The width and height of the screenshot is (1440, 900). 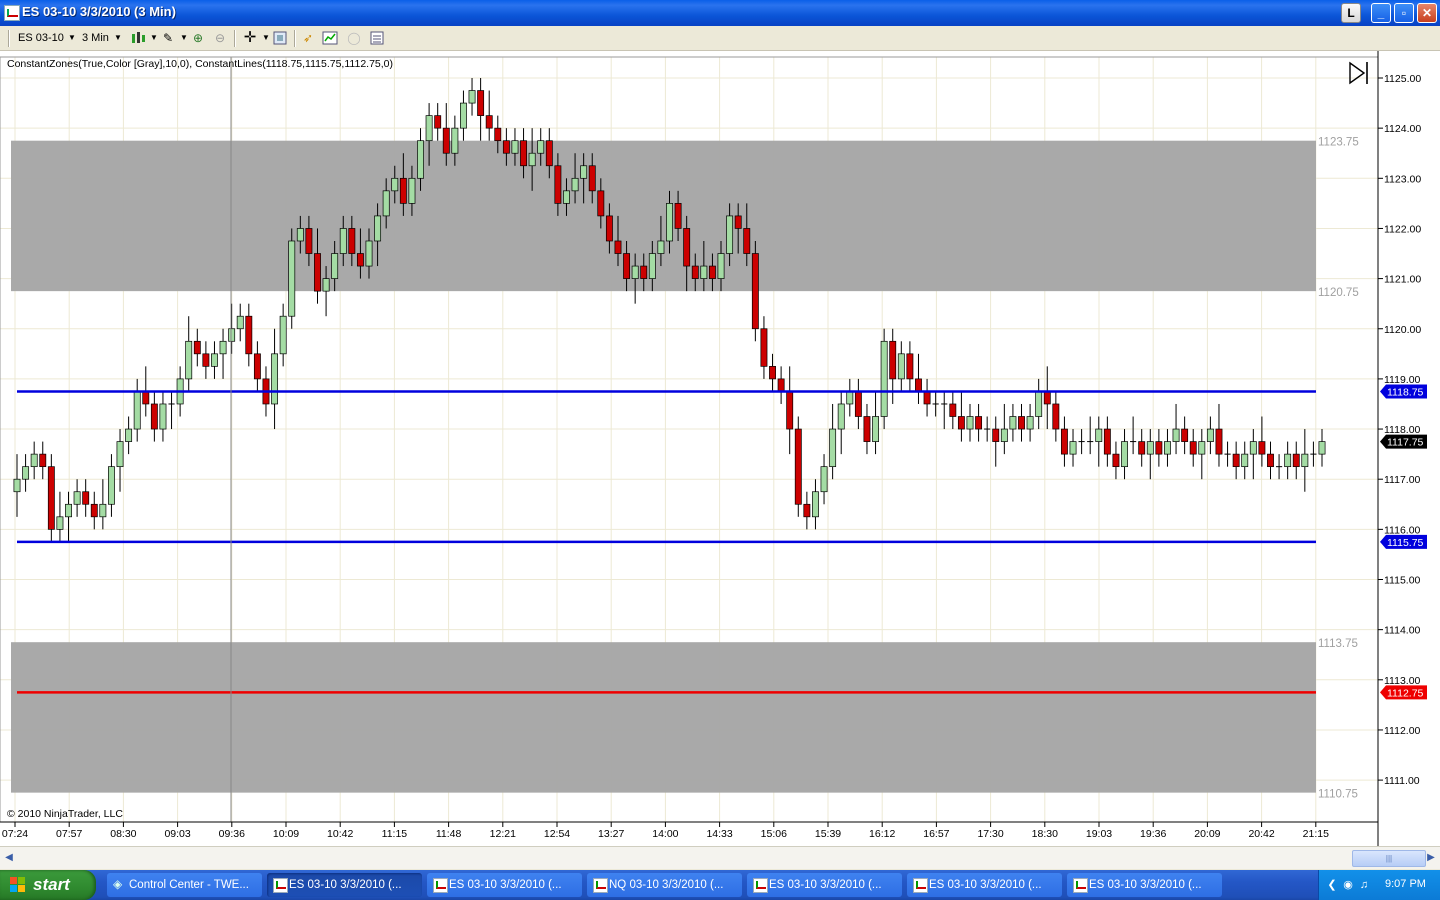 What do you see at coordinates (9, 38) in the screenshot?
I see `toolbar-grip` at bounding box center [9, 38].